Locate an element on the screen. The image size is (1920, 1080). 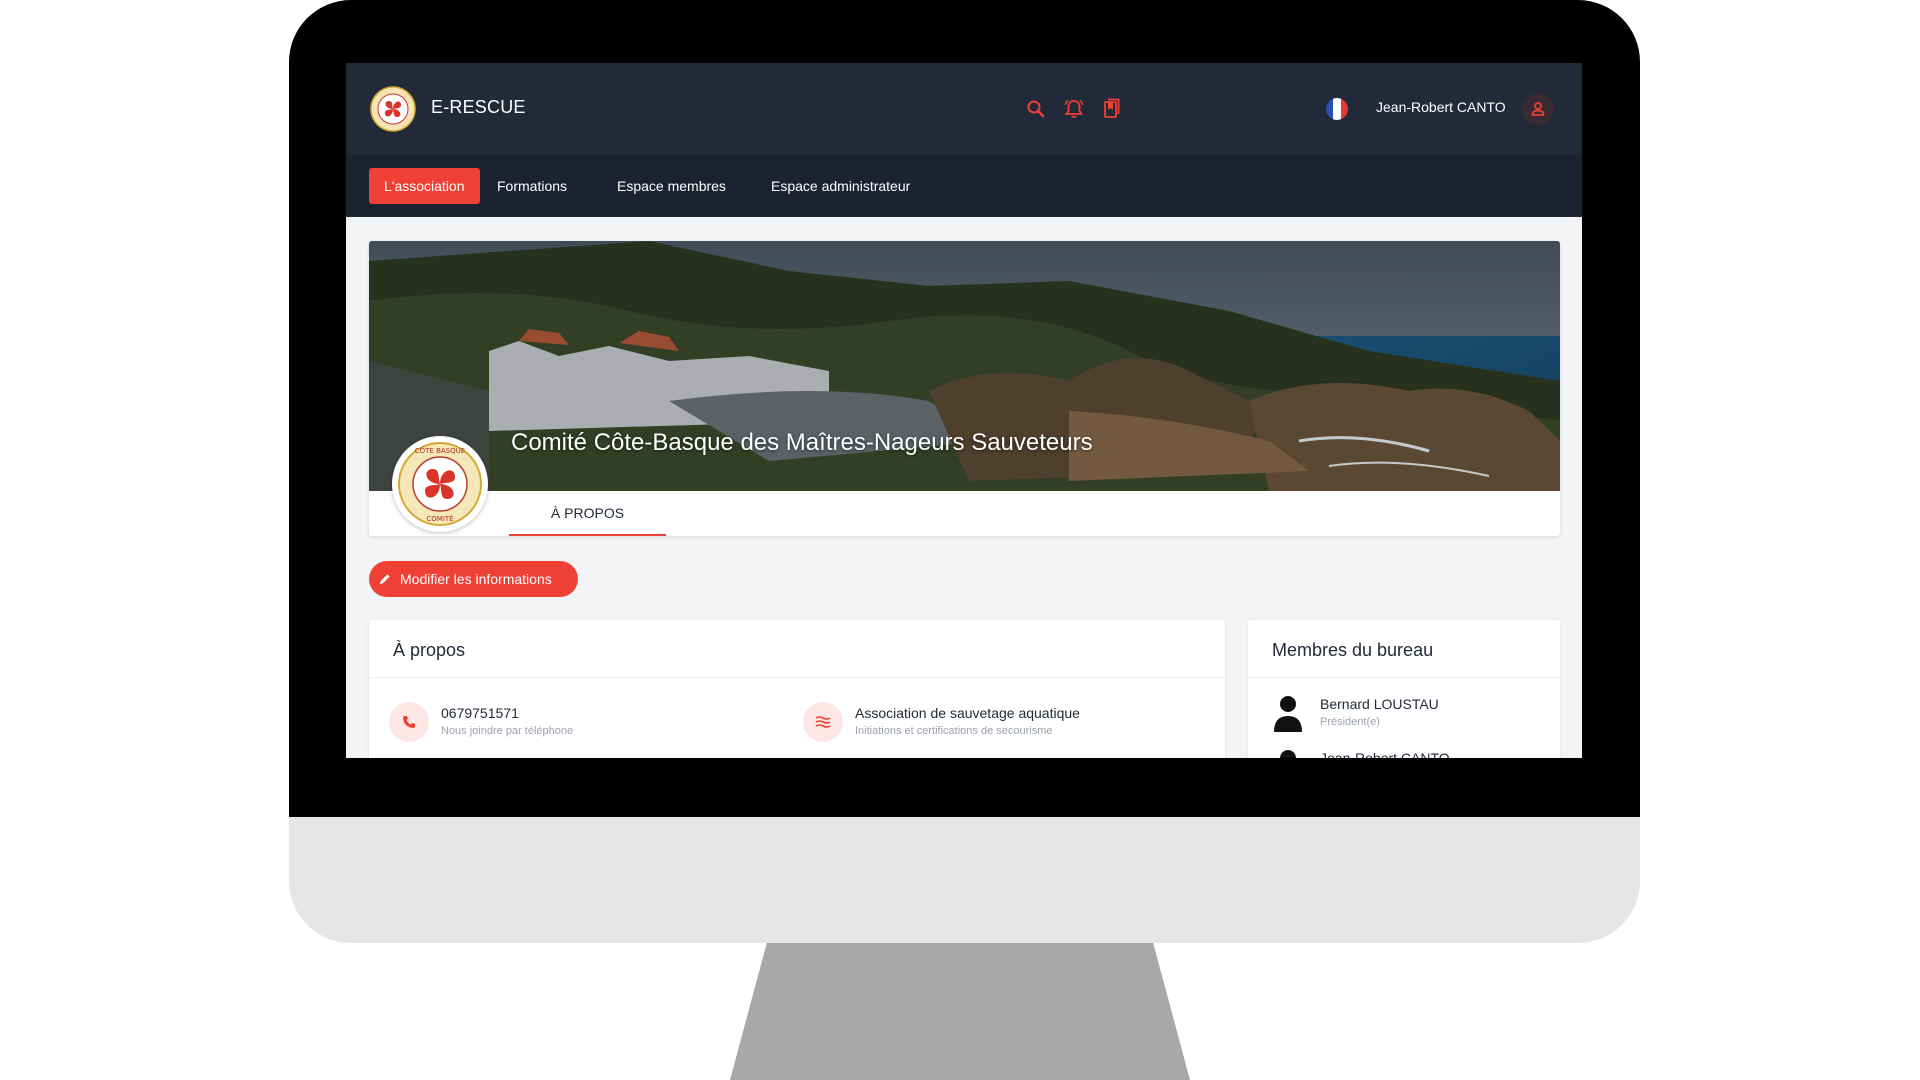
pencil-icon is located at coordinates (385, 579).